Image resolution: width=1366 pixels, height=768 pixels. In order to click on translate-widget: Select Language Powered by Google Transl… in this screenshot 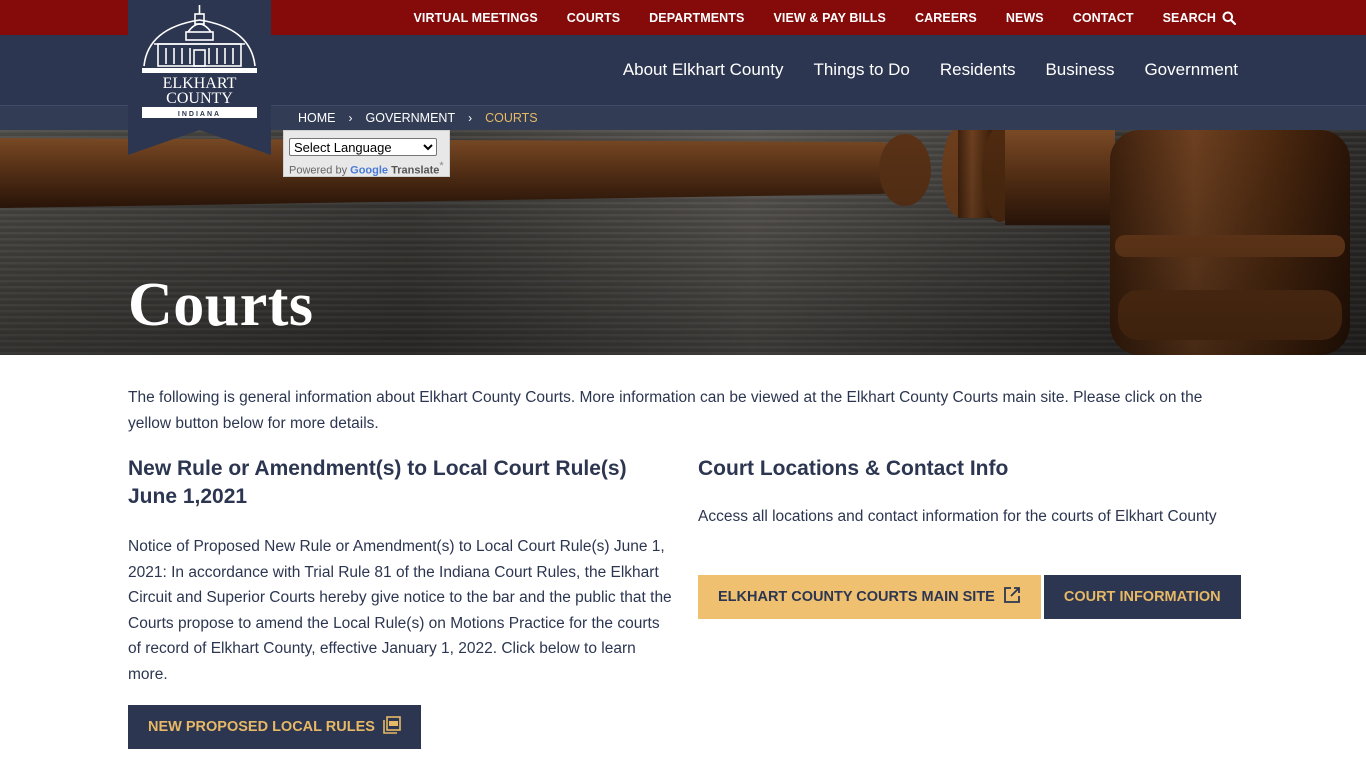, I will do `click(366, 153)`.